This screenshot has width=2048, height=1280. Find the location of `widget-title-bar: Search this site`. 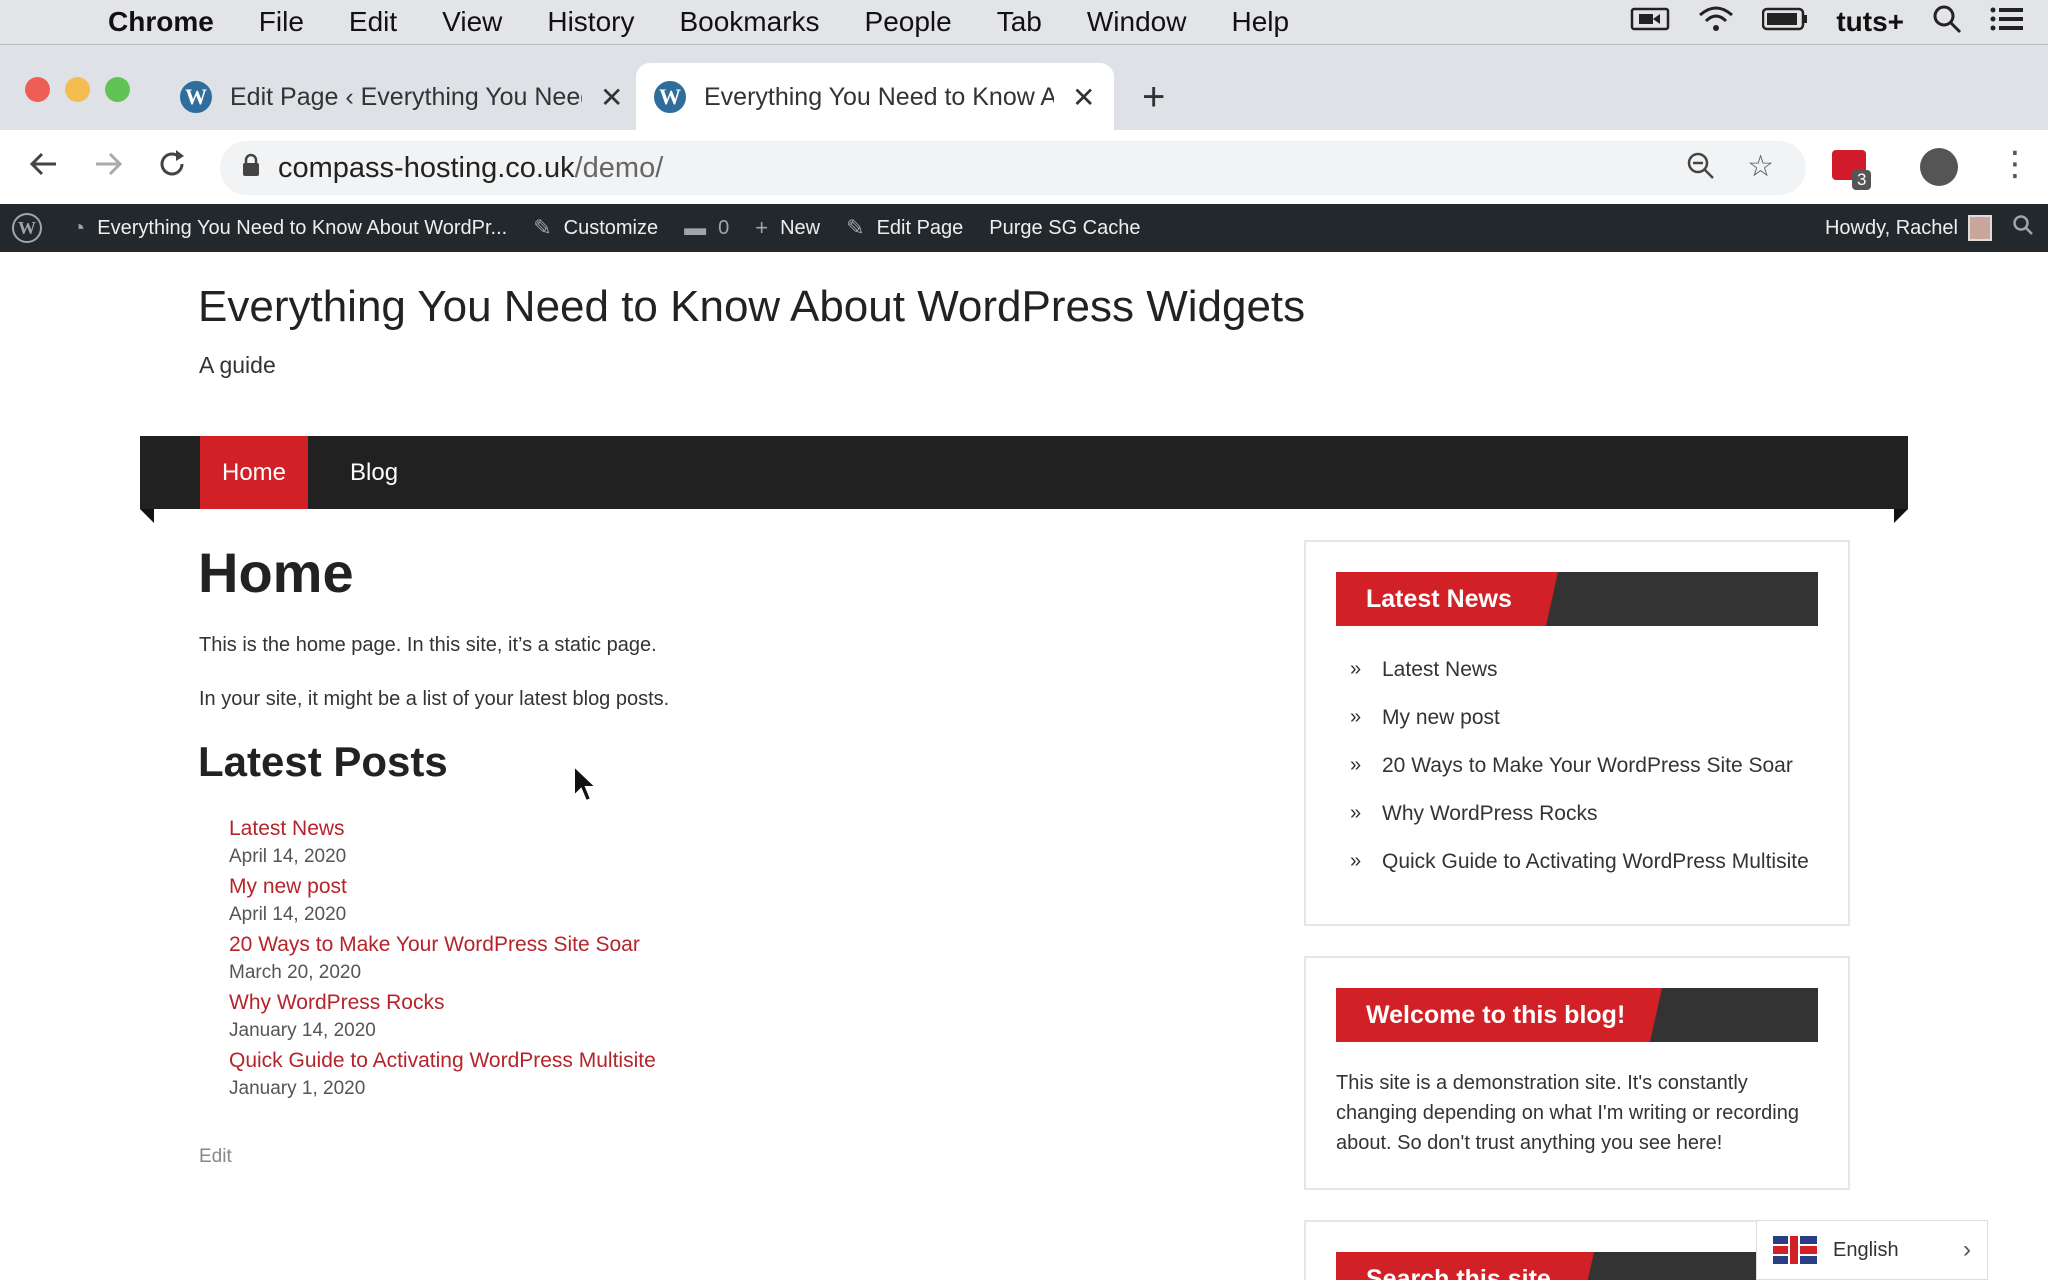

widget-title-bar: Search this site is located at coordinates (1577, 1266).